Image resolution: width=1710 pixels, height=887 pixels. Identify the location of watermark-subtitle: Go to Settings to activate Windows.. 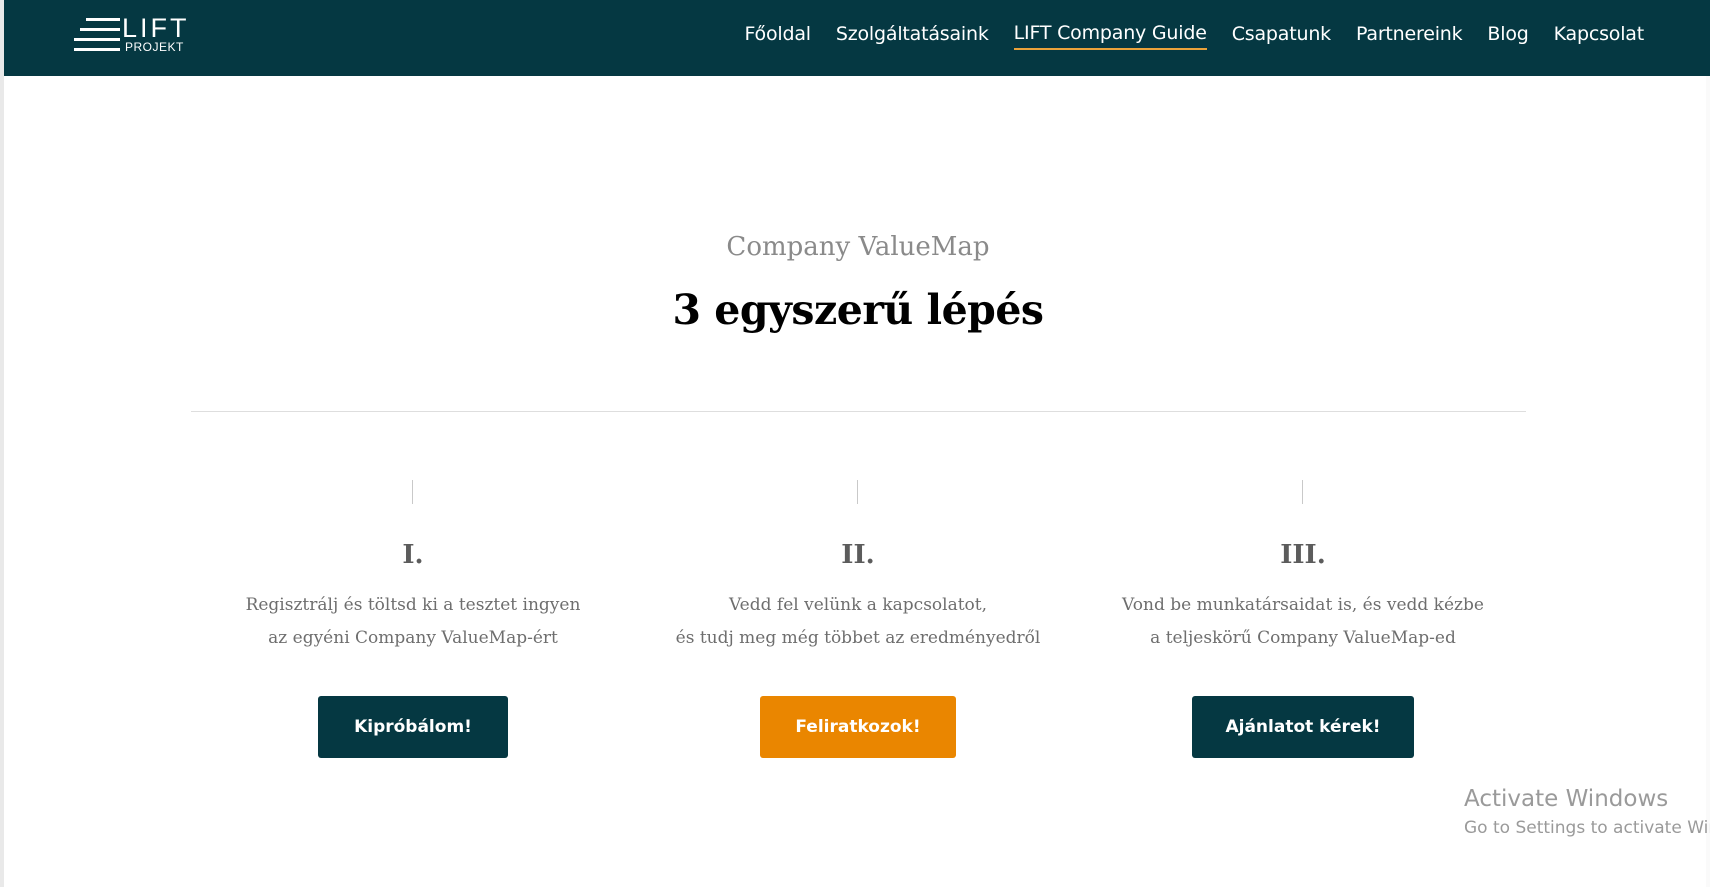
(1587, 828).